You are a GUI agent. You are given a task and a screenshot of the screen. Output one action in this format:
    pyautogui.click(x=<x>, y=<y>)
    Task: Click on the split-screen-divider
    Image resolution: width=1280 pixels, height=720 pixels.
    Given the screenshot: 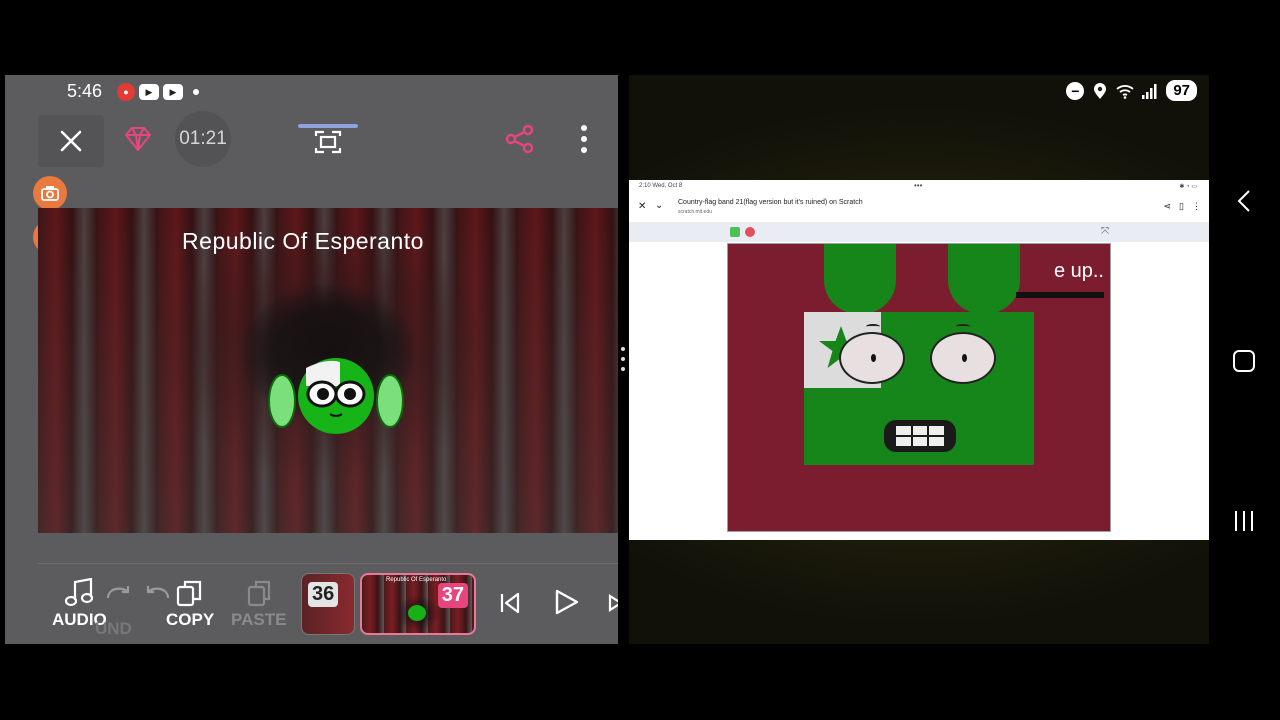 What is the action you would take?
    pyautogui.click(x=623, y=359)
    